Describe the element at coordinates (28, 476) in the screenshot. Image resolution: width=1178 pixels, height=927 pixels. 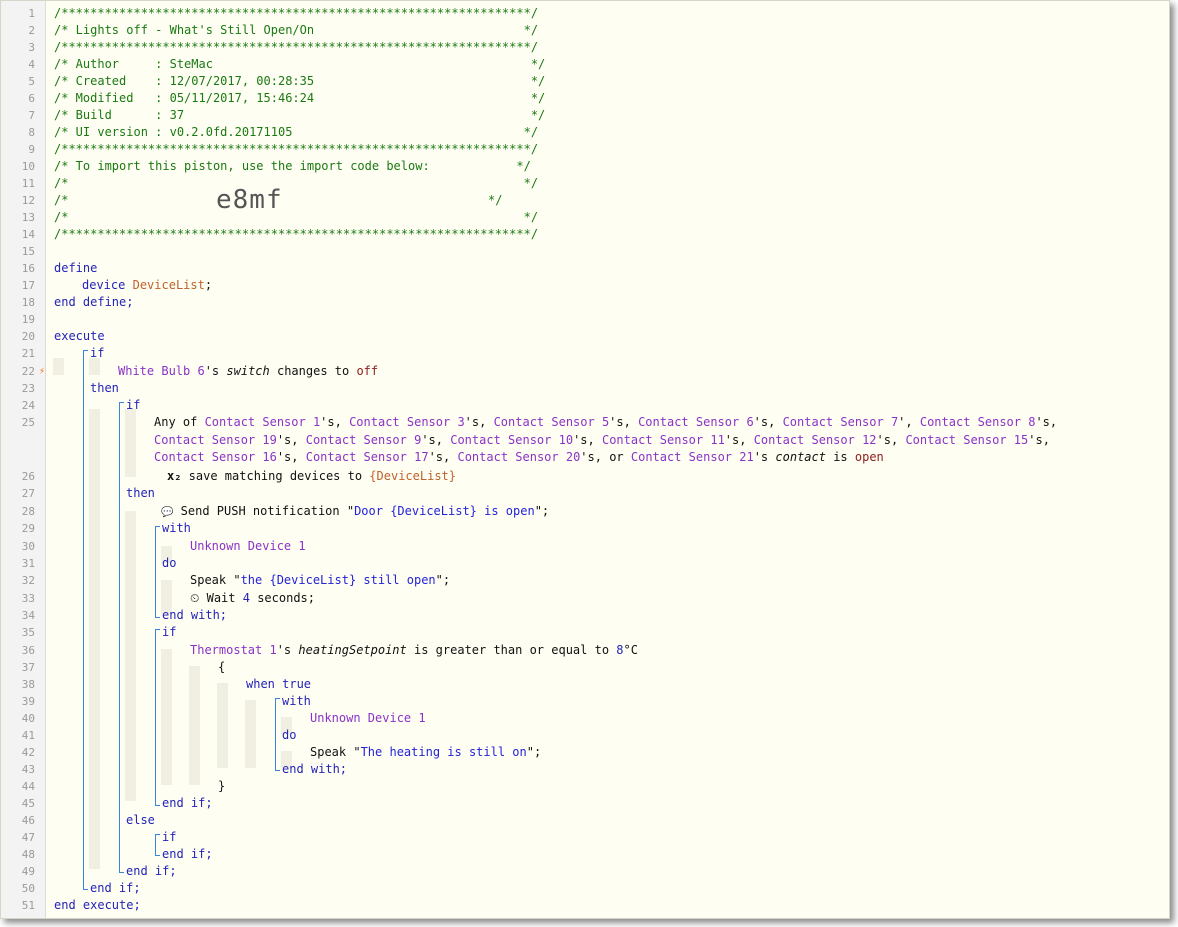
I see `line-number: 26` at that location.